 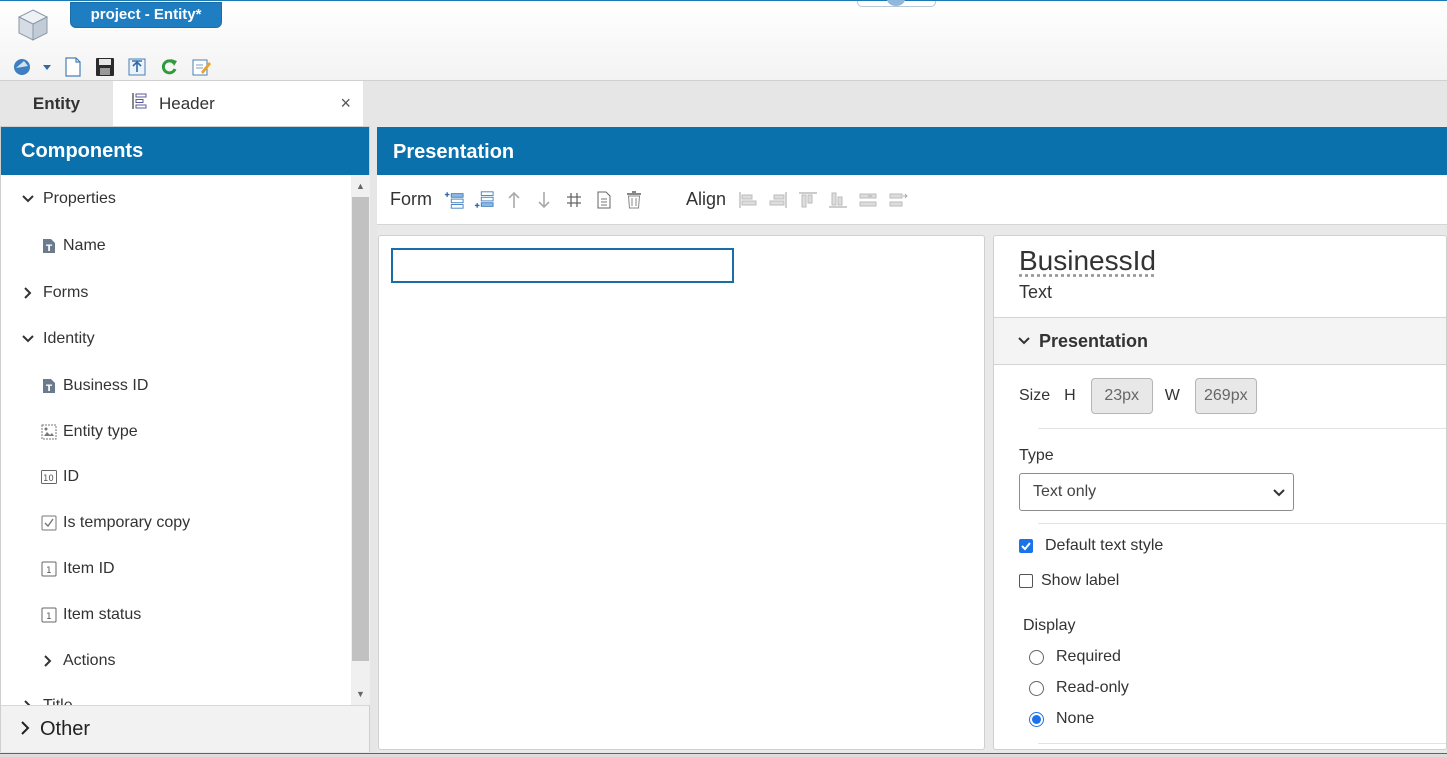 What do you see at coordinates (33, 25) in the screenshot?
I see `cube-logo-icon` at bounding box center [33, 25].